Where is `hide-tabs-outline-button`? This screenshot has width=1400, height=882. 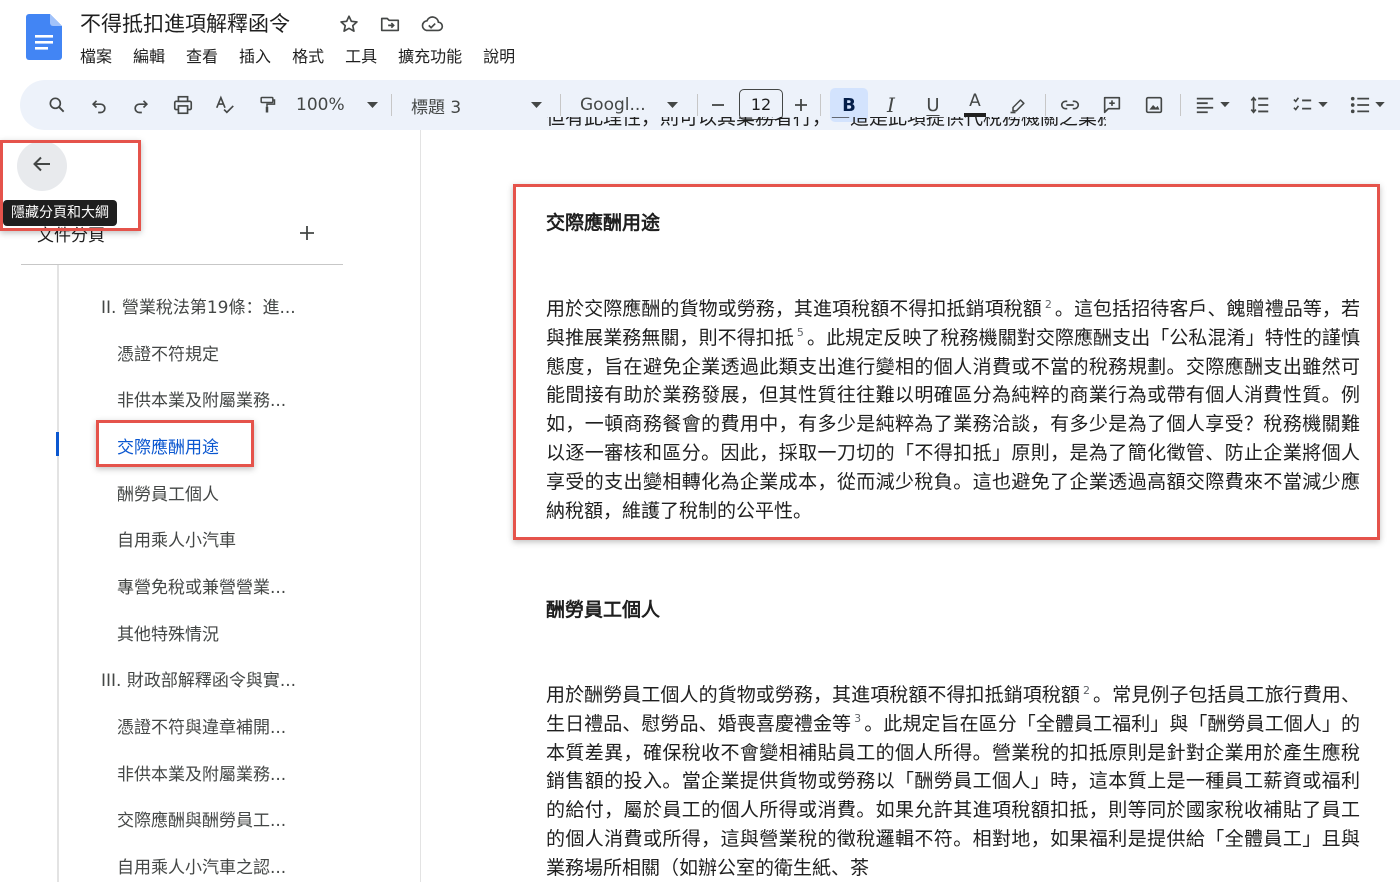
hide-tabs-outline-button is located at coordinates (42, 166).